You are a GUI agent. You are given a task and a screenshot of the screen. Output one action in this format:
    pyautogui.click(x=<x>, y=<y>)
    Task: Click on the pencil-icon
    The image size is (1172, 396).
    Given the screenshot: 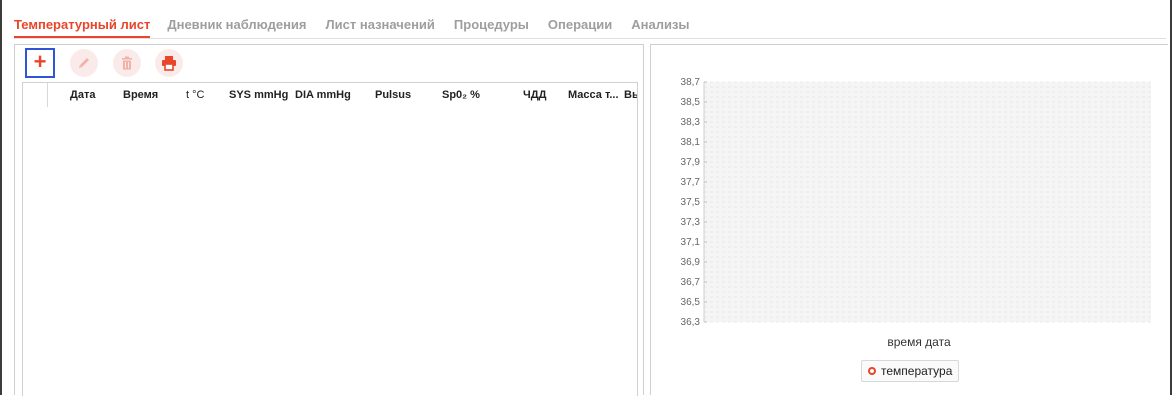 What is the action you would take?
    pyautogui.click(x=84, y=63)
    